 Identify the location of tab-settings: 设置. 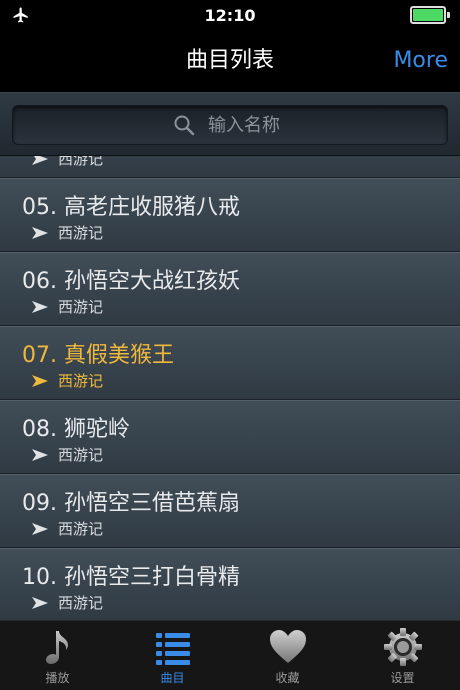
(402, 655).